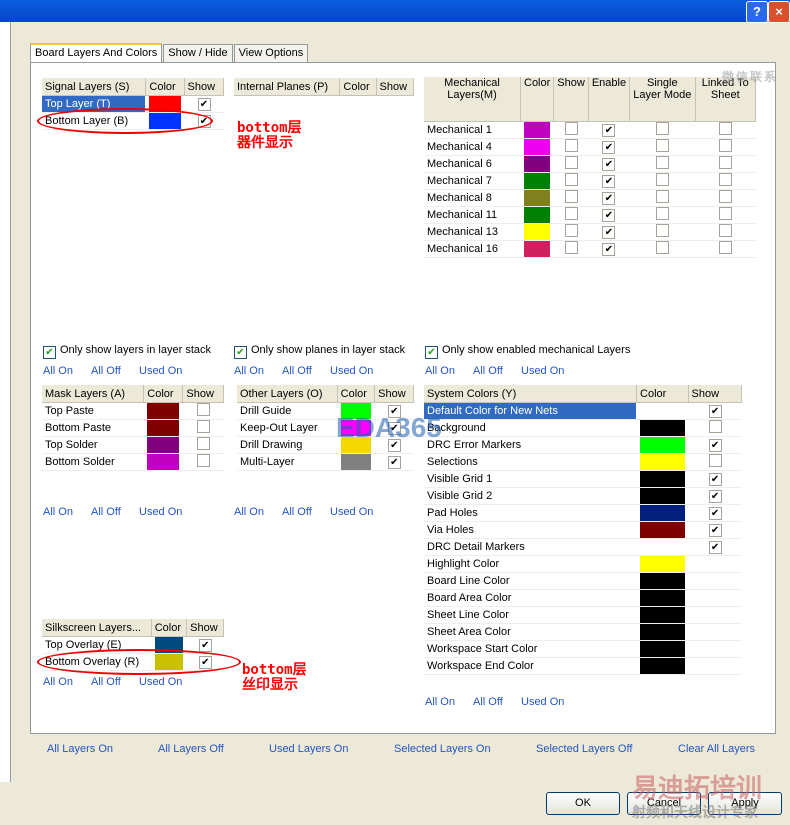  I want to click on layer-row: Mechanical 11 ✔, so click(590, 215).